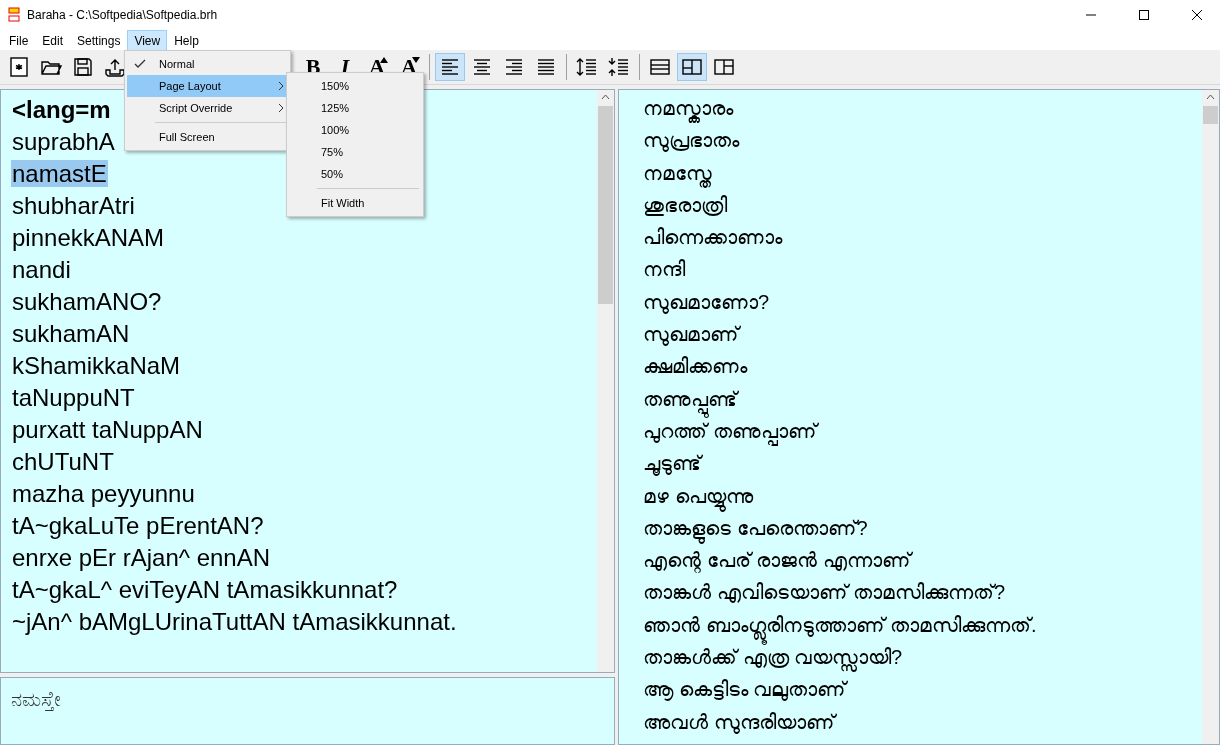 This screenshot has width=1220, height=745. I want to click on editor-line: sukhamAN, so click(71, 333).